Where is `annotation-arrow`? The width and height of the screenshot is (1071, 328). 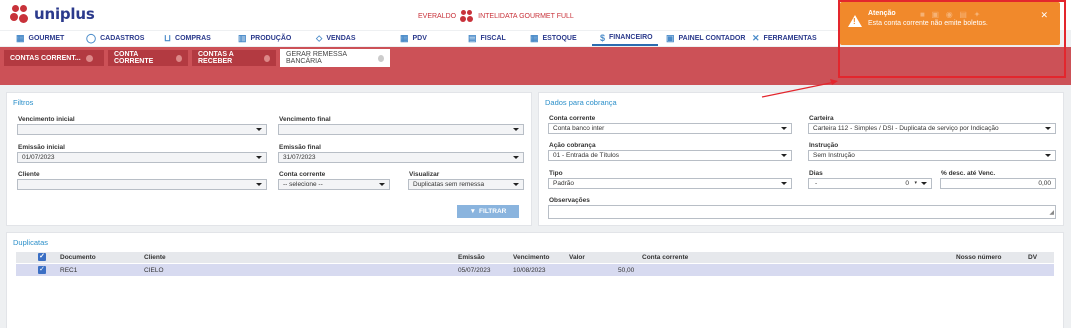 annotation-arrow is located at coordinates (799, 88).